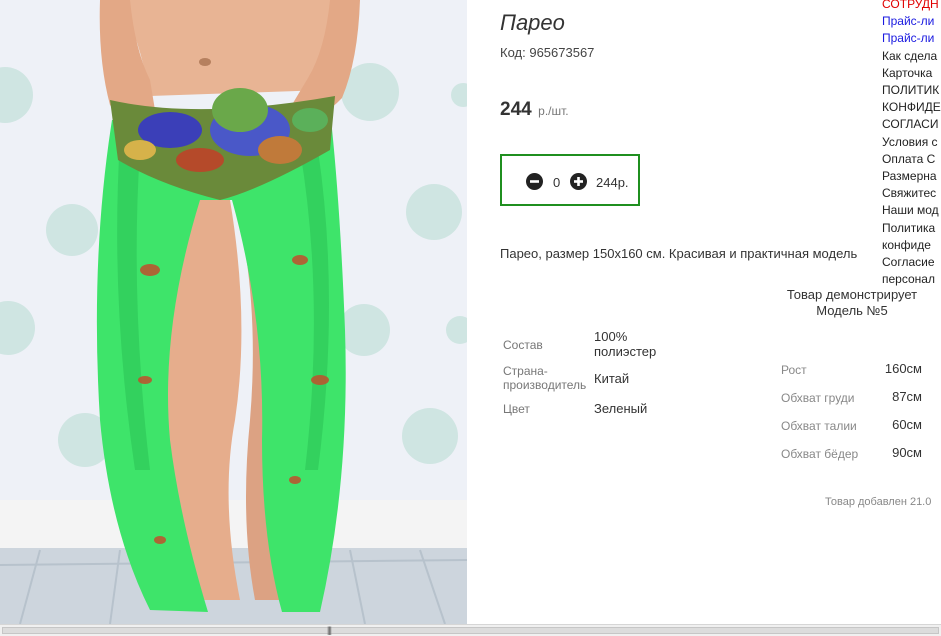  What do you see at coordinates (562, 52) in the screenshot?
I see `product-code-value: 965673567` at bounding box center [562, 52].